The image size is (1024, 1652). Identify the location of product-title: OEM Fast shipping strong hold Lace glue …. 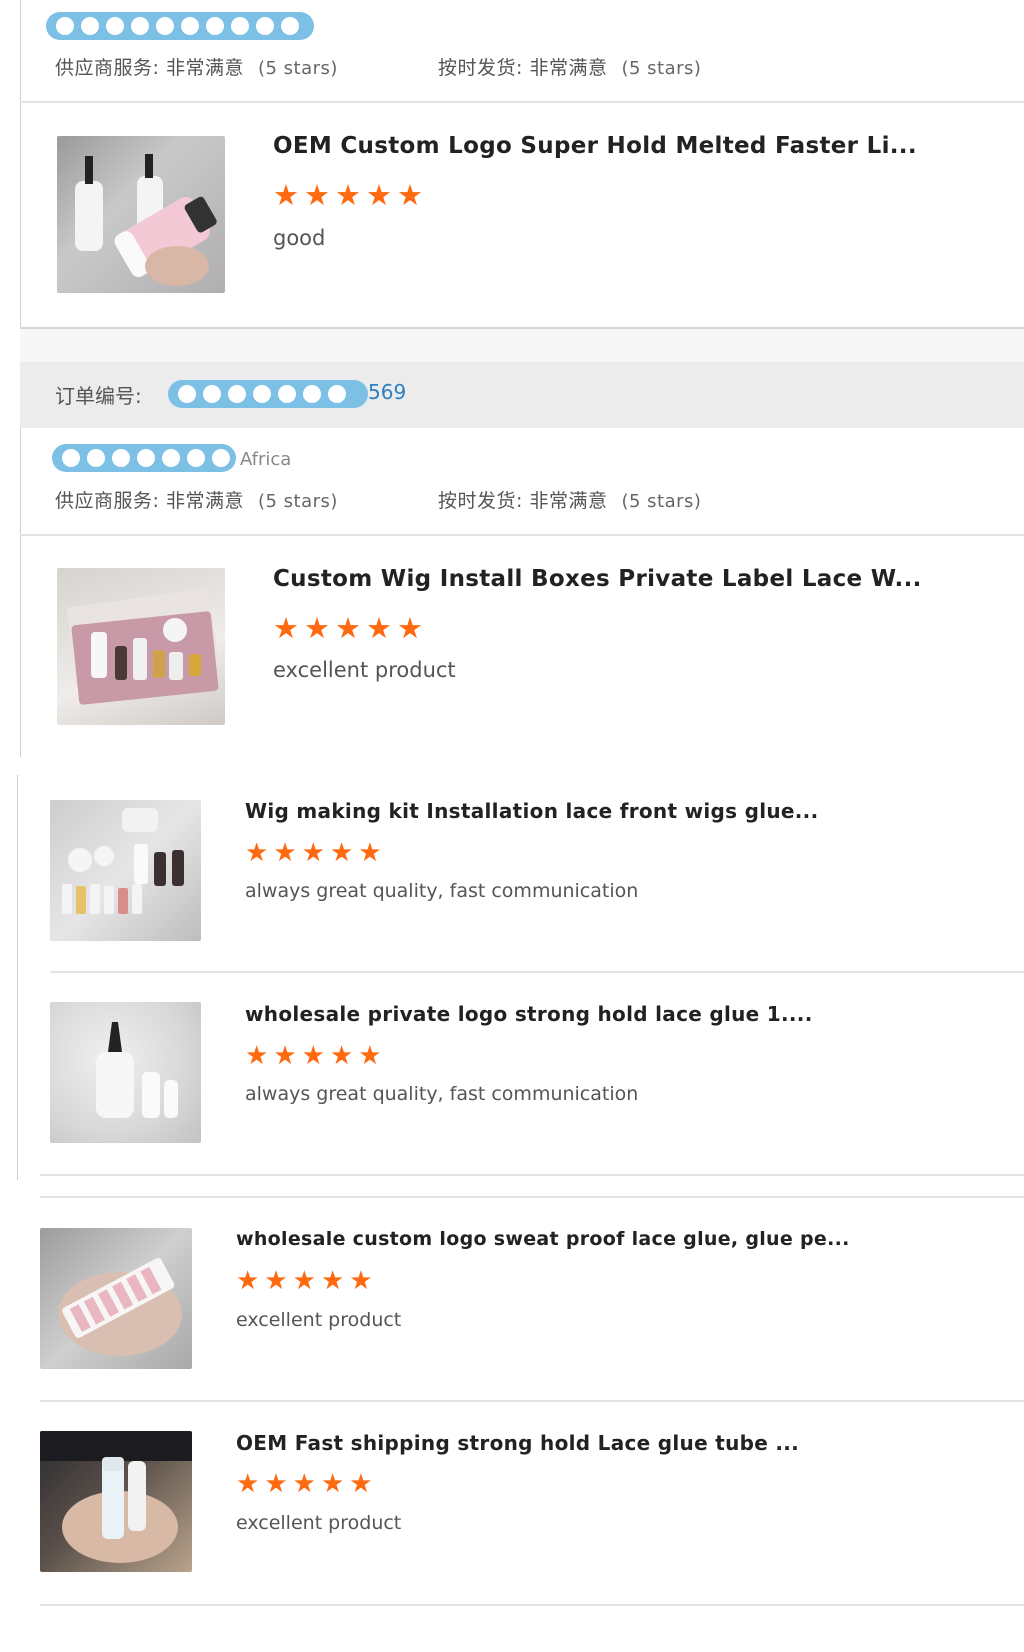
(517, 1443).